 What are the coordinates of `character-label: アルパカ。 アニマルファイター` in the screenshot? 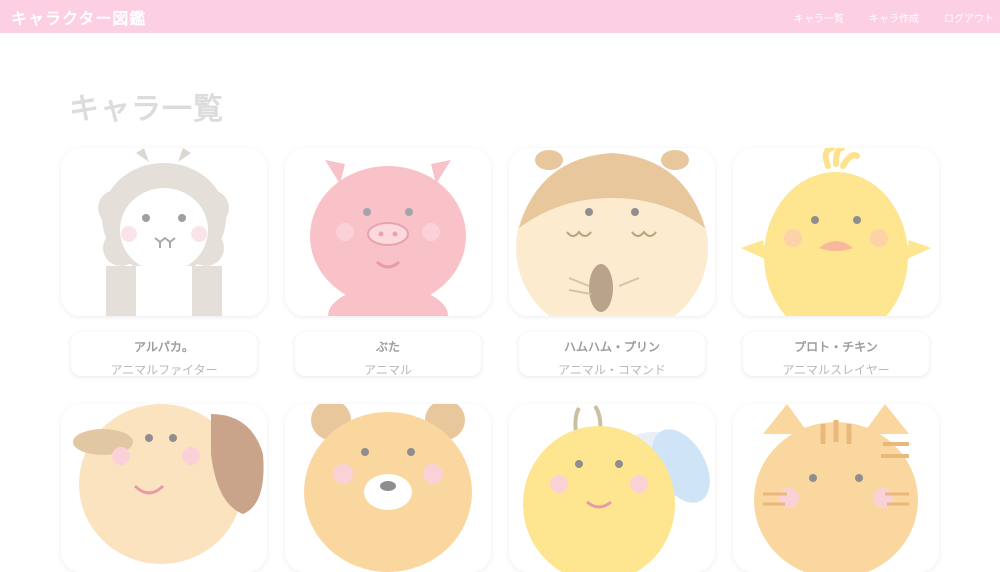 It's located at (164, 354).